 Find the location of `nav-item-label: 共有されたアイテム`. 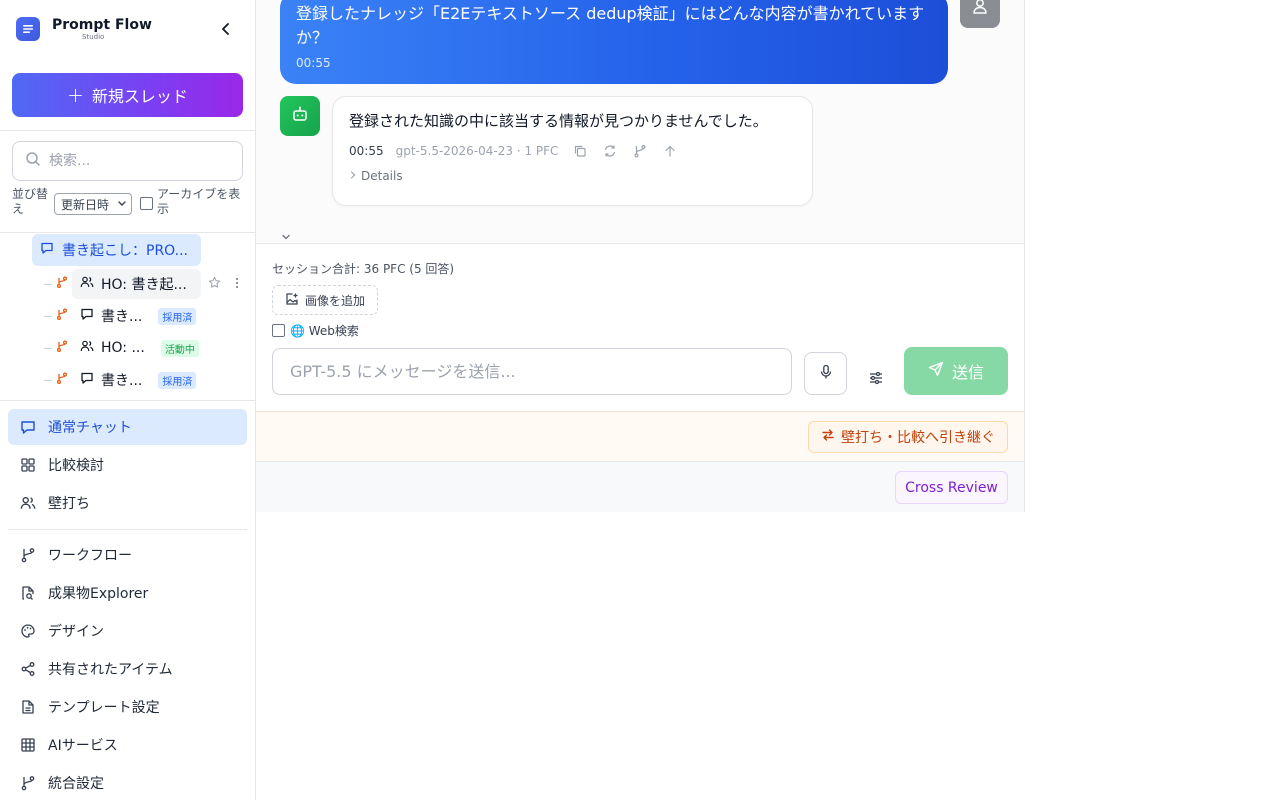

nav-item-label: 共有されたアイテム is located at coordinates (110, 670).